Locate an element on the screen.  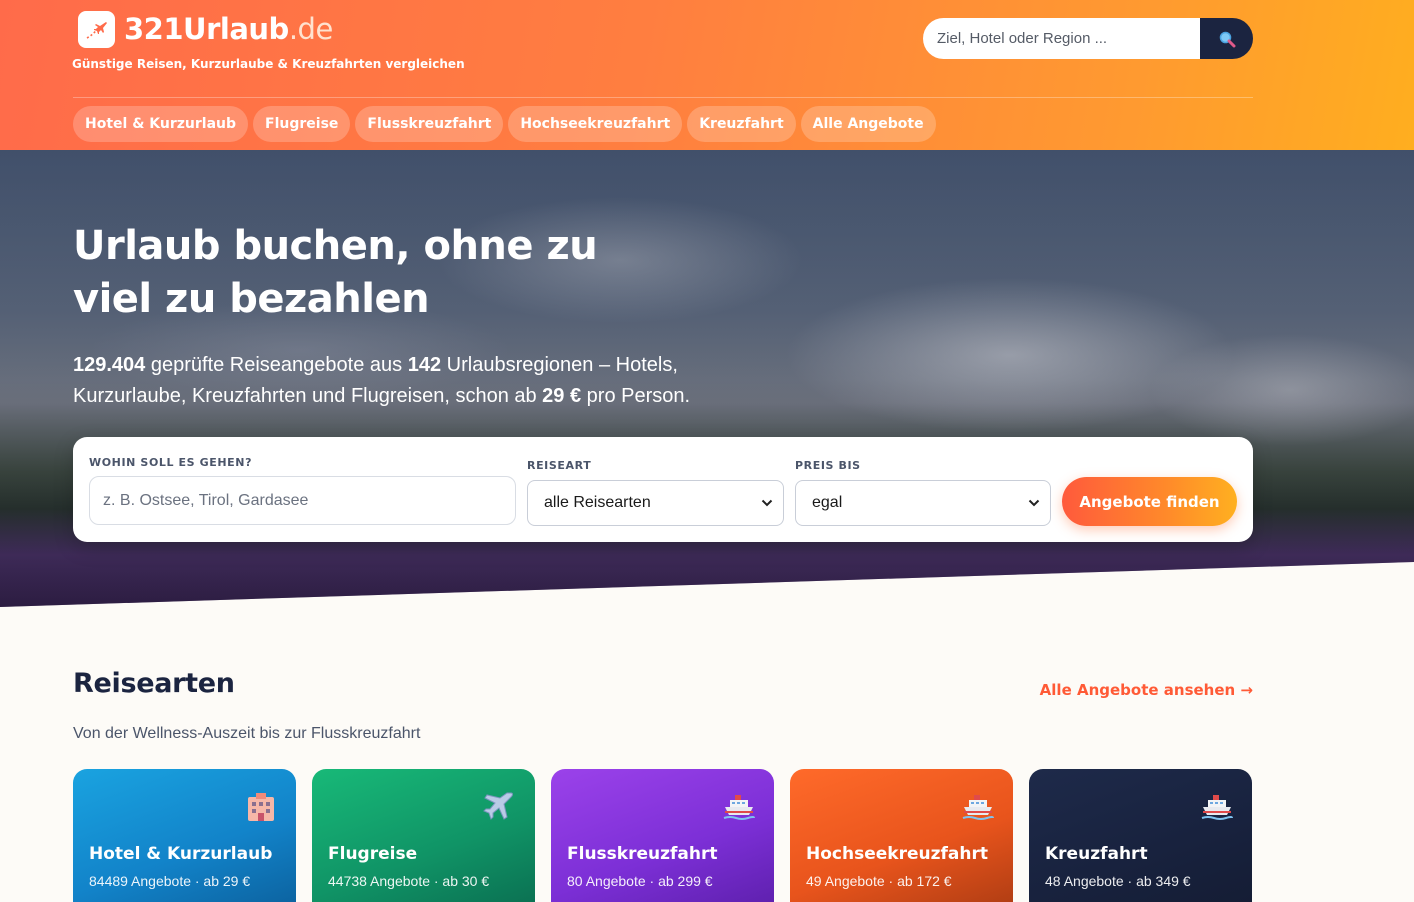
find-offers-button: Angebote finden is located at coordinates (1149, 501).